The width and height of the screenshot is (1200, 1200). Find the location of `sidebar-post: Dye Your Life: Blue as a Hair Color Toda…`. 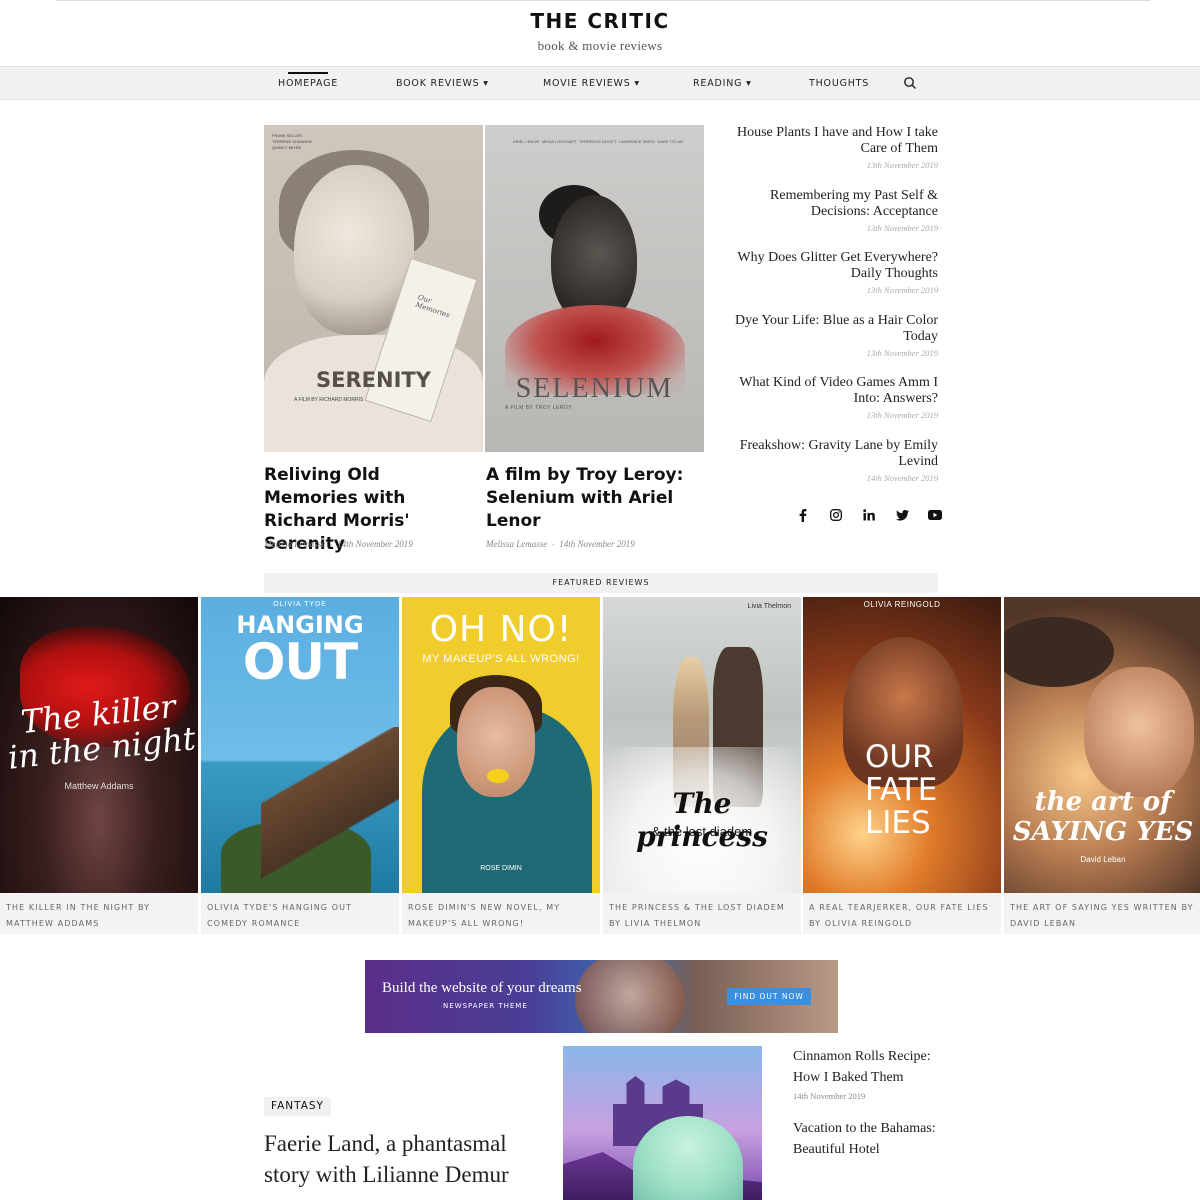

sidebar-post: Dye Your Life: Blue as a Hair Color Toda… is located at coordinates (831, 335).